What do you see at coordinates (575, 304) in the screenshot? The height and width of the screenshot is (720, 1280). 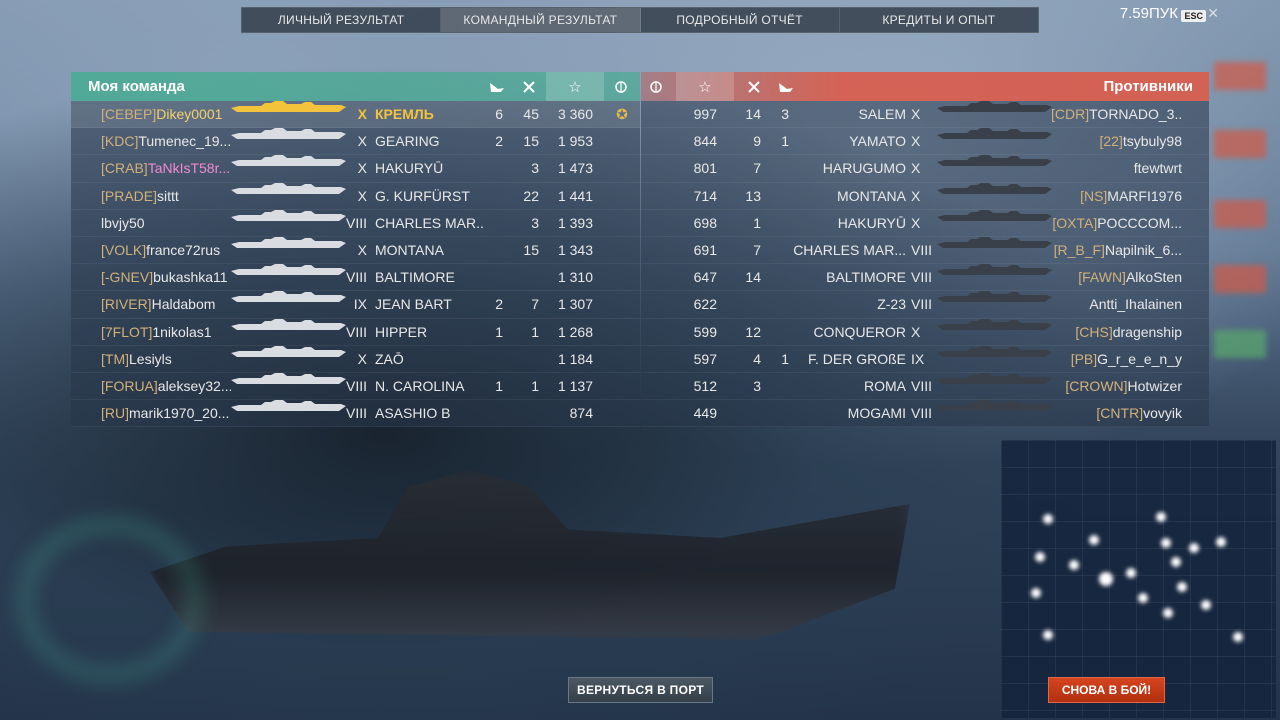 I see `base-xp: 1 307` at bounding box center [575, 304].